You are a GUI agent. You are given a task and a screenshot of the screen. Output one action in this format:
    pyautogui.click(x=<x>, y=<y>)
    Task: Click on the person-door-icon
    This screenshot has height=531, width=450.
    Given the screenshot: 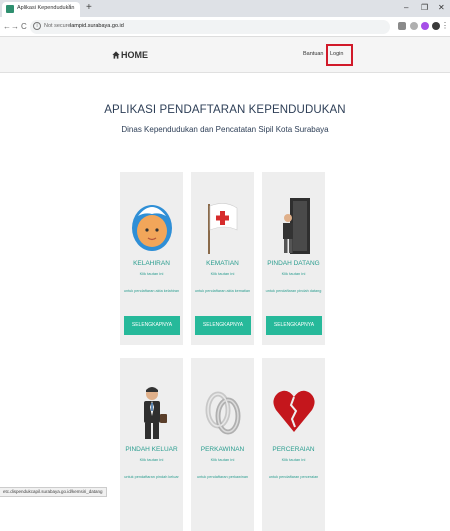 What is the action you would take?
    pyautogui.click(x=296, y=226)
    